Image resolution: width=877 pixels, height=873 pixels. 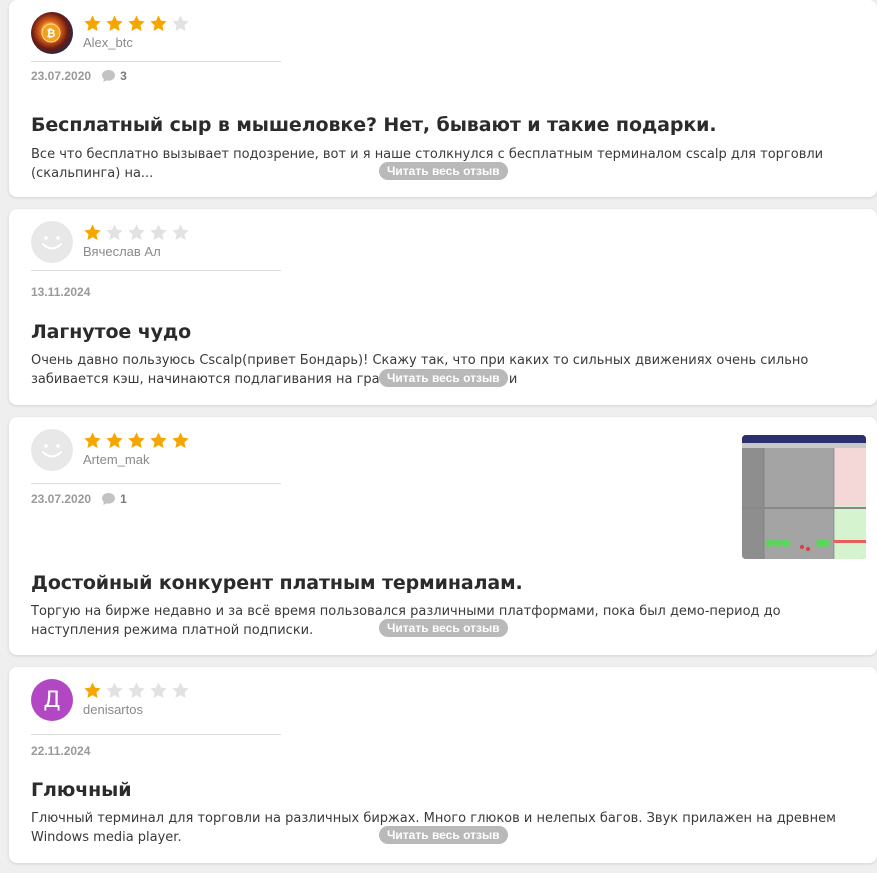 What do you see at coordinates (123, 76) in the screenshot?
I see `comments-count-value: 3` at bounding box center [123, 76].